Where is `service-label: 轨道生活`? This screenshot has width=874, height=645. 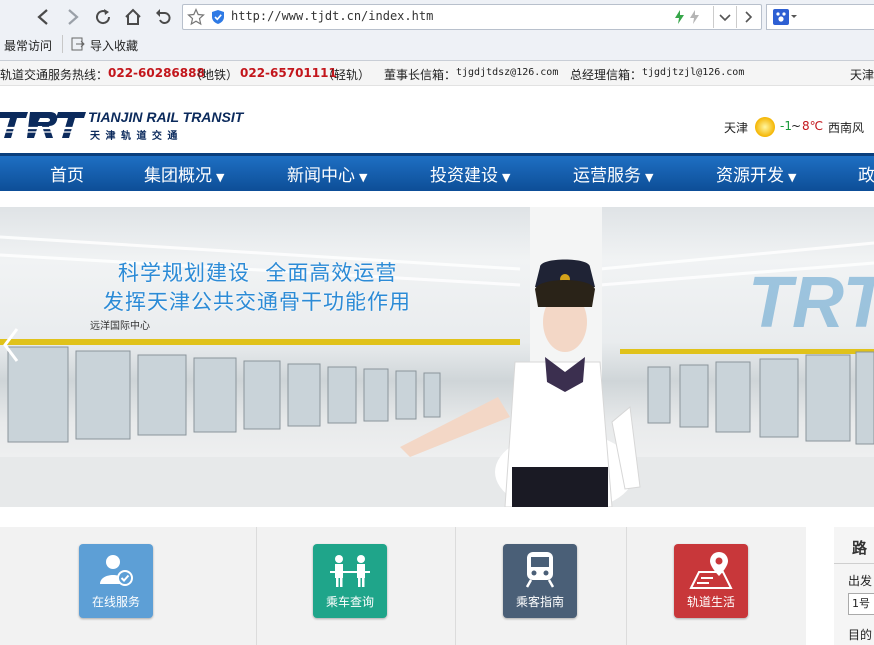
service-label: 轨道生活 is located at coordinates (710, 602).